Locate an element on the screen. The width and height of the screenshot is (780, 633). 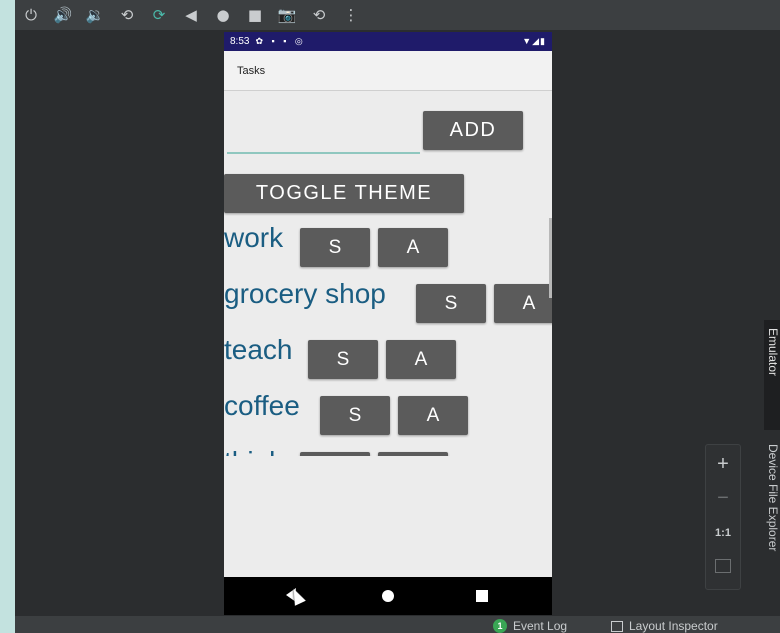
rotate-left-icon: ⟲ is located at coordinates (127, 15).